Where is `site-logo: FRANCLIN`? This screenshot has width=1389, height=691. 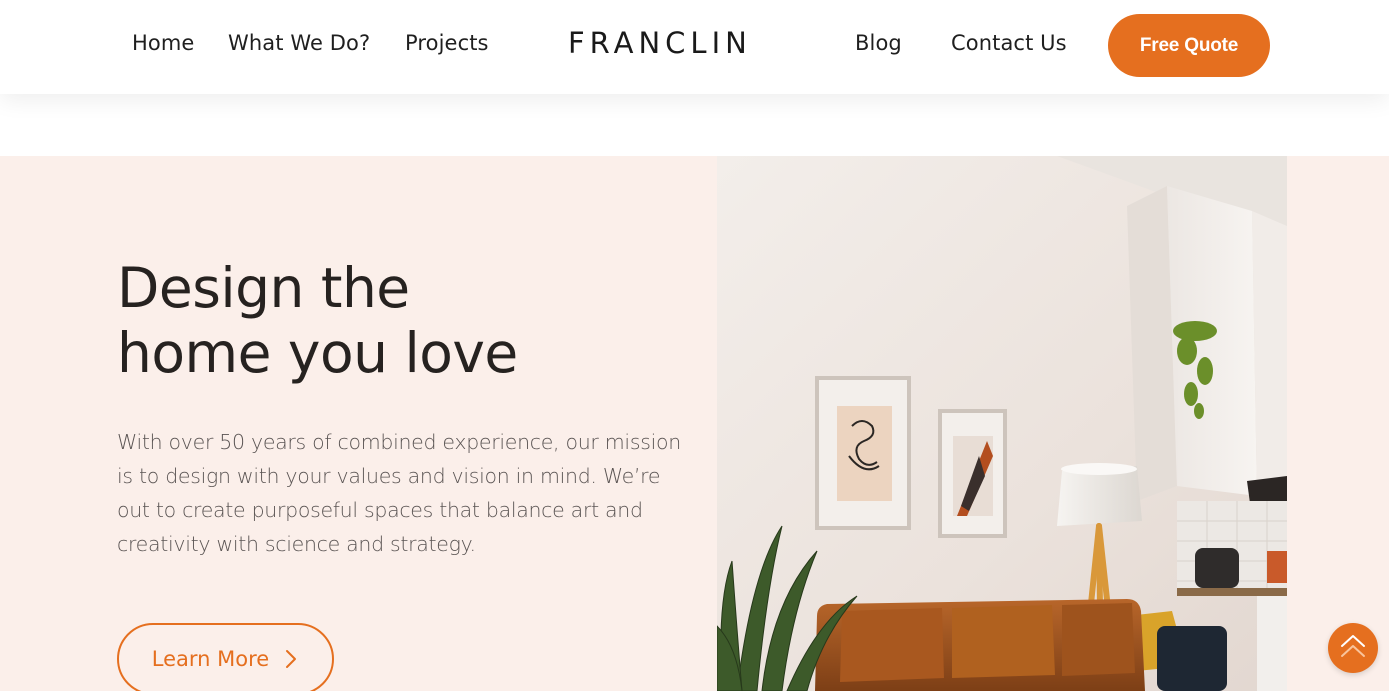
site-logo: FRANCLIN is located at coordinates (660, 43).